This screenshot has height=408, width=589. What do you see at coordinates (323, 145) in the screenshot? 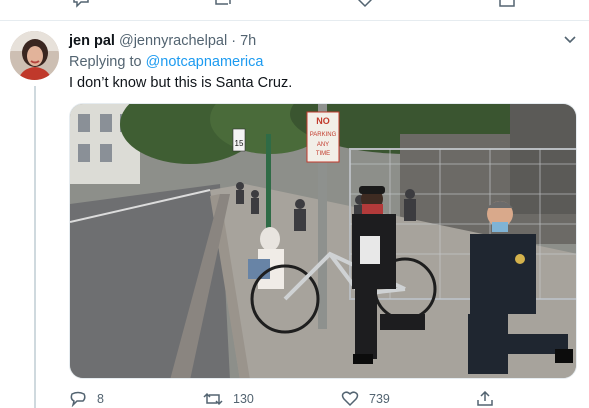
I see `sign-any: ANY` at bounding box center [323, 145].